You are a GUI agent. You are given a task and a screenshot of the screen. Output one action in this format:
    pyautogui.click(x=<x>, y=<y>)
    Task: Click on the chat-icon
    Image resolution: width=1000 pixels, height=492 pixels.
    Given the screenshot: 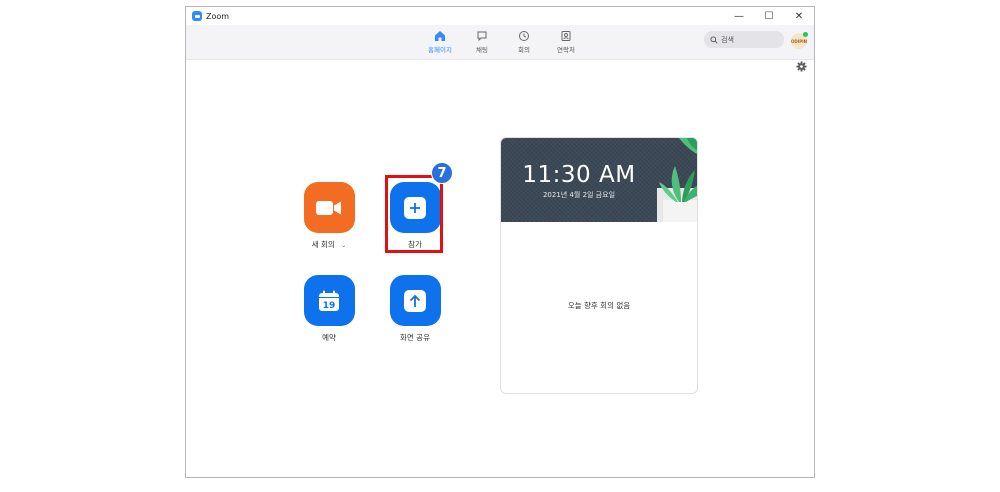 What is the action you would take?
    pyautogui.click(x=482, y=36)
    